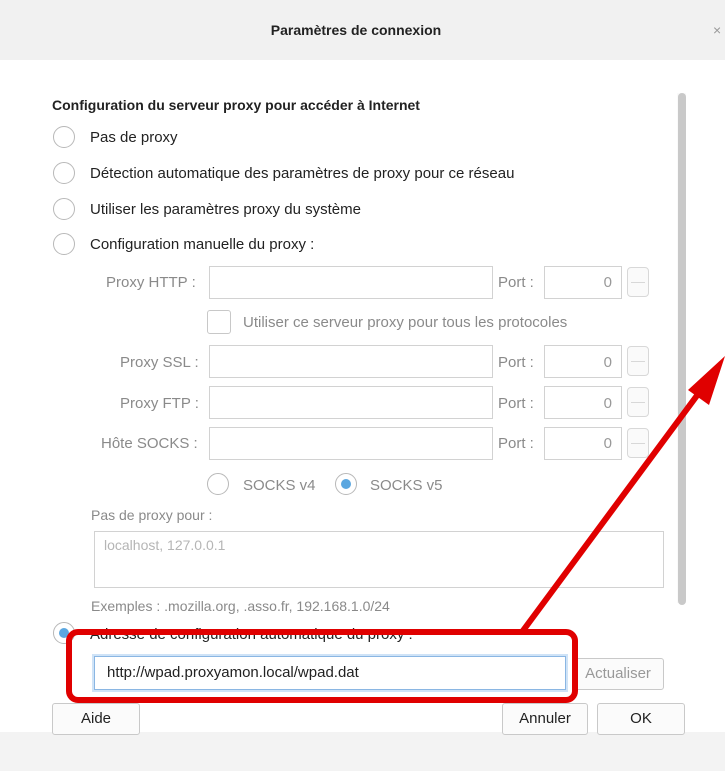  I want to click on annotation-arrow, so click(622, 495).